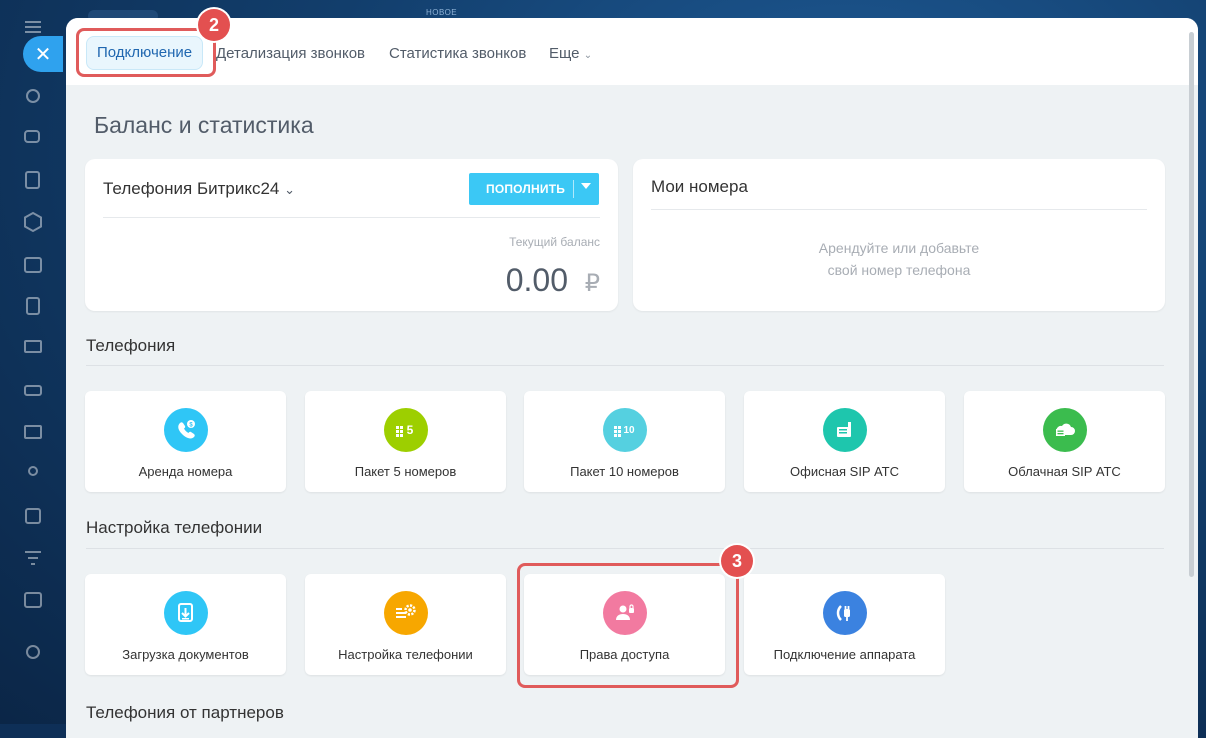 The image size is (1206, 738). Describe the element at coordinates (405, 471) in the screenshot. I see `tile-label: Пакет 5 номеров` at that location.